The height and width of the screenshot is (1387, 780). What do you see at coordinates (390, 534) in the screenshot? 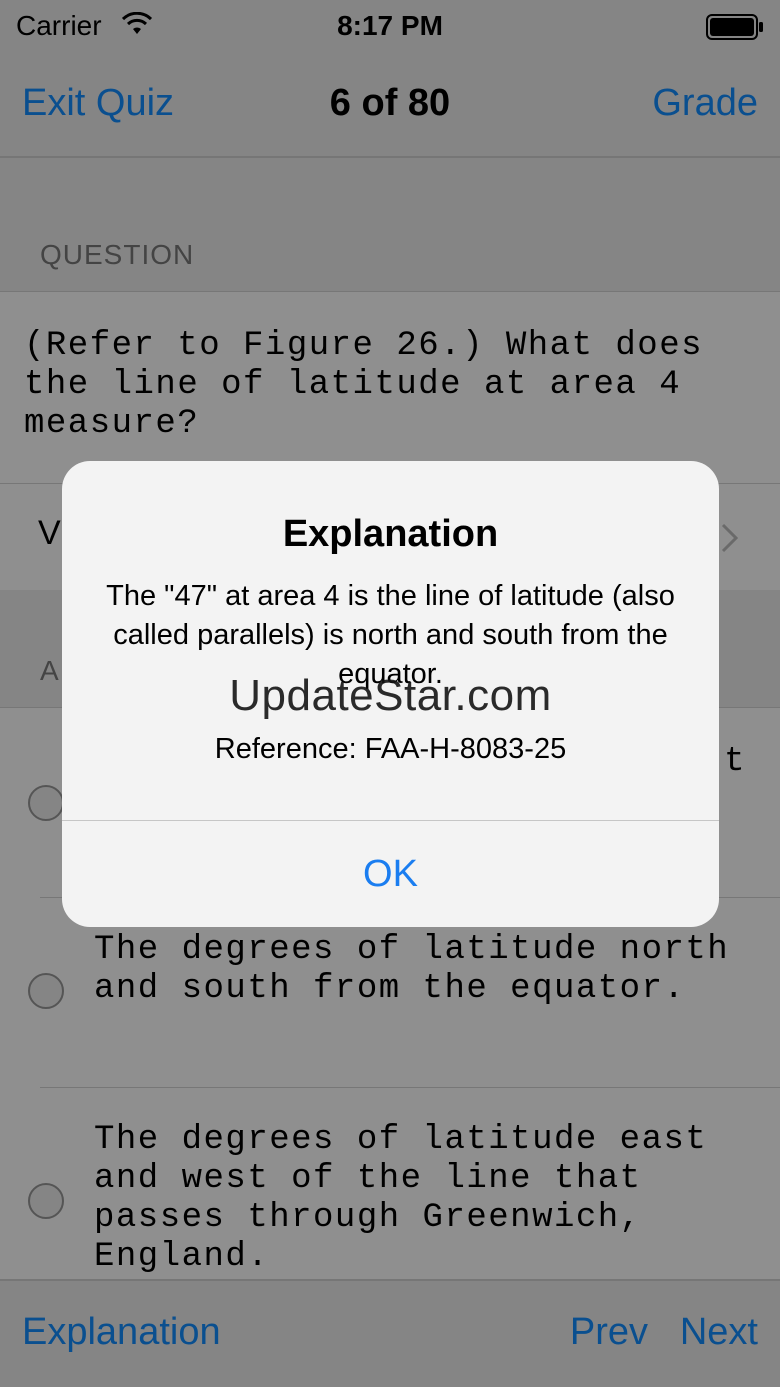
I see `alert-title: Explanation` at bounding box center [390, 534].